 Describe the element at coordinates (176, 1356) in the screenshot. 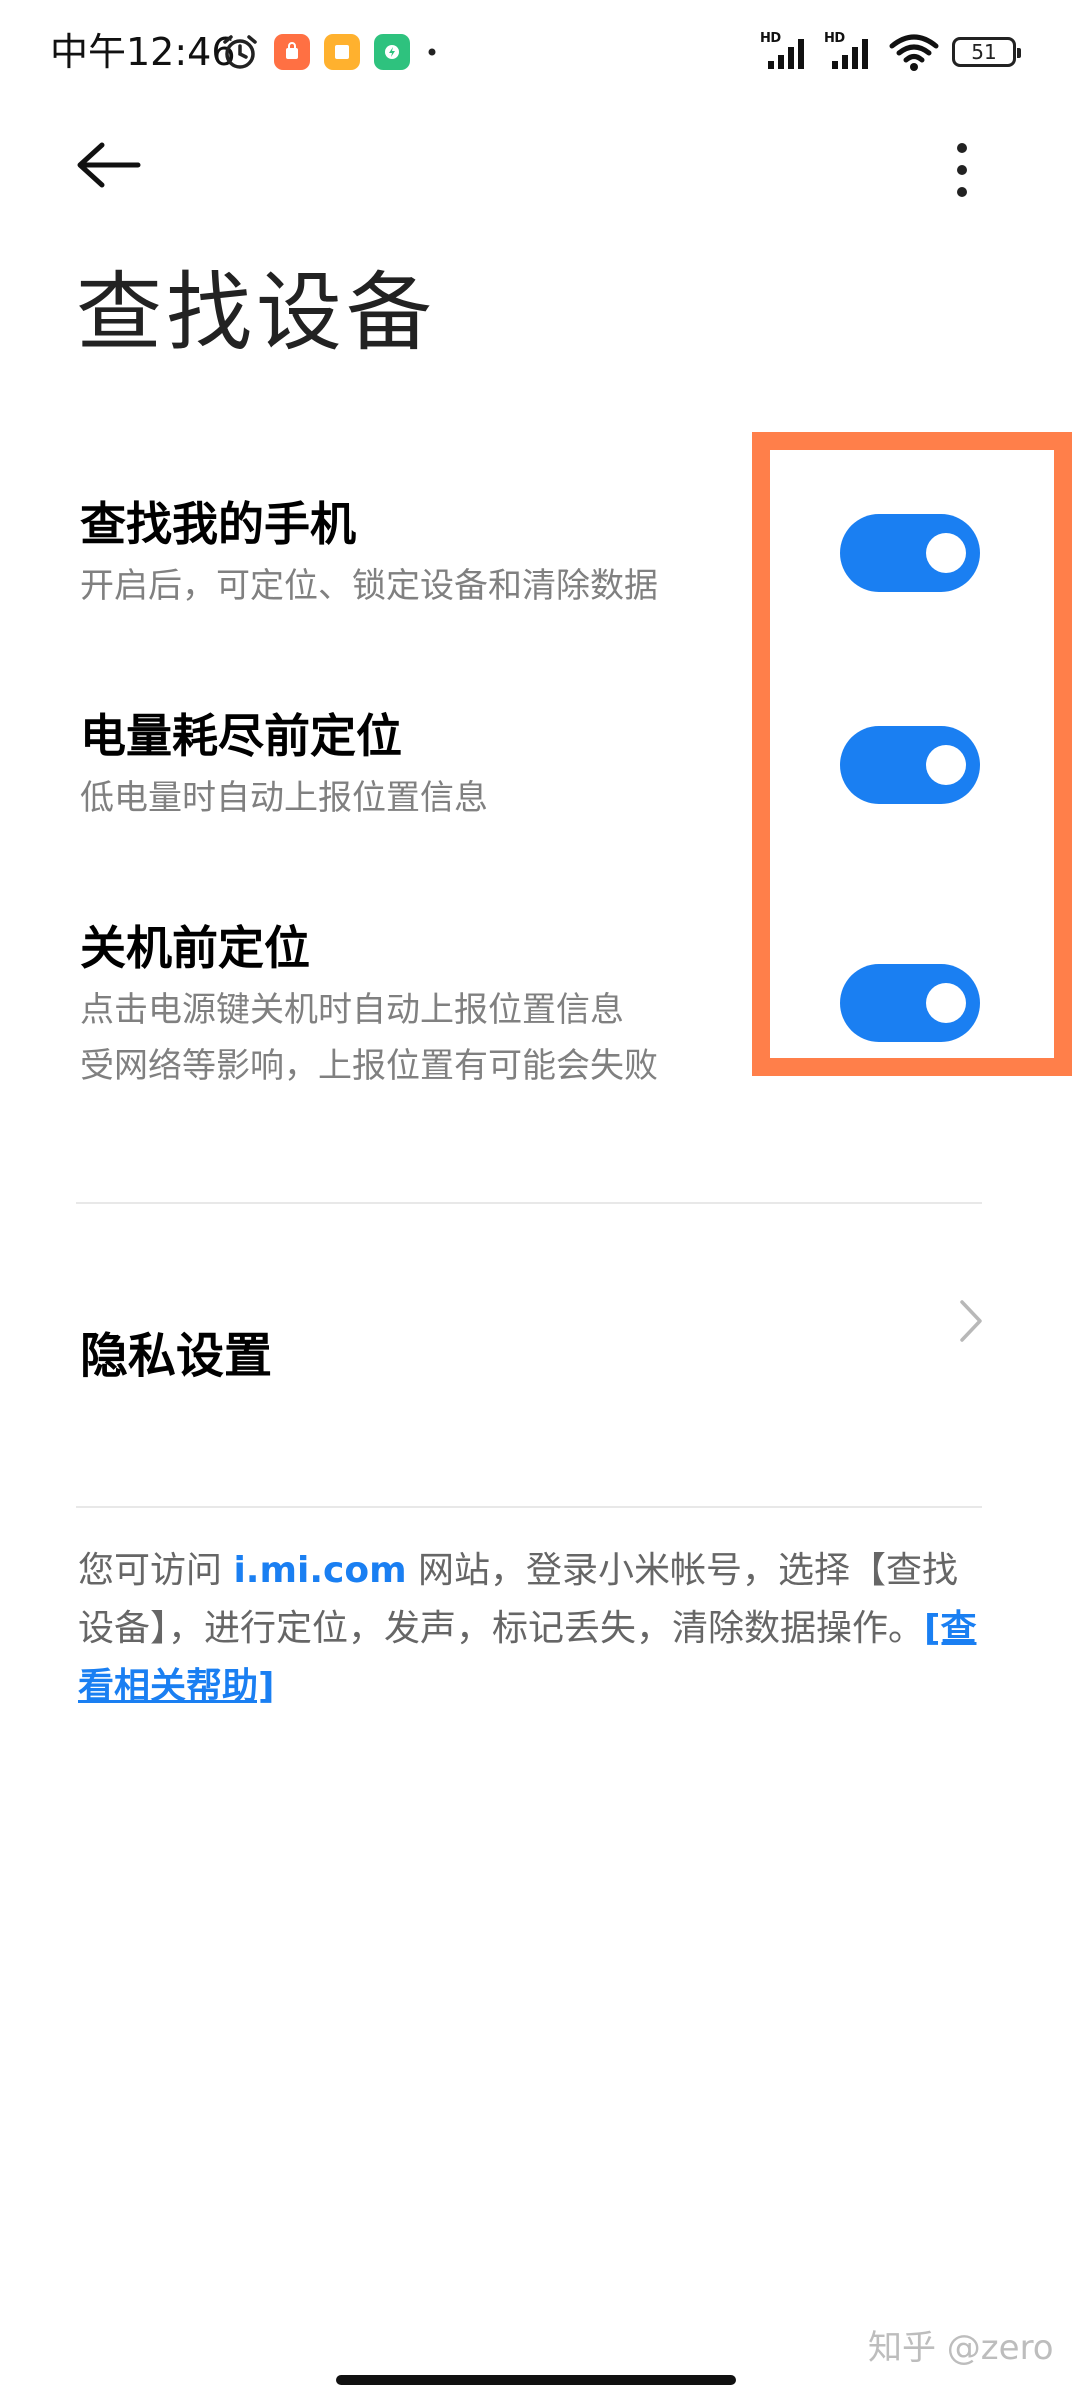

I see `privacy-settings-label: 隐私设置` at that location.